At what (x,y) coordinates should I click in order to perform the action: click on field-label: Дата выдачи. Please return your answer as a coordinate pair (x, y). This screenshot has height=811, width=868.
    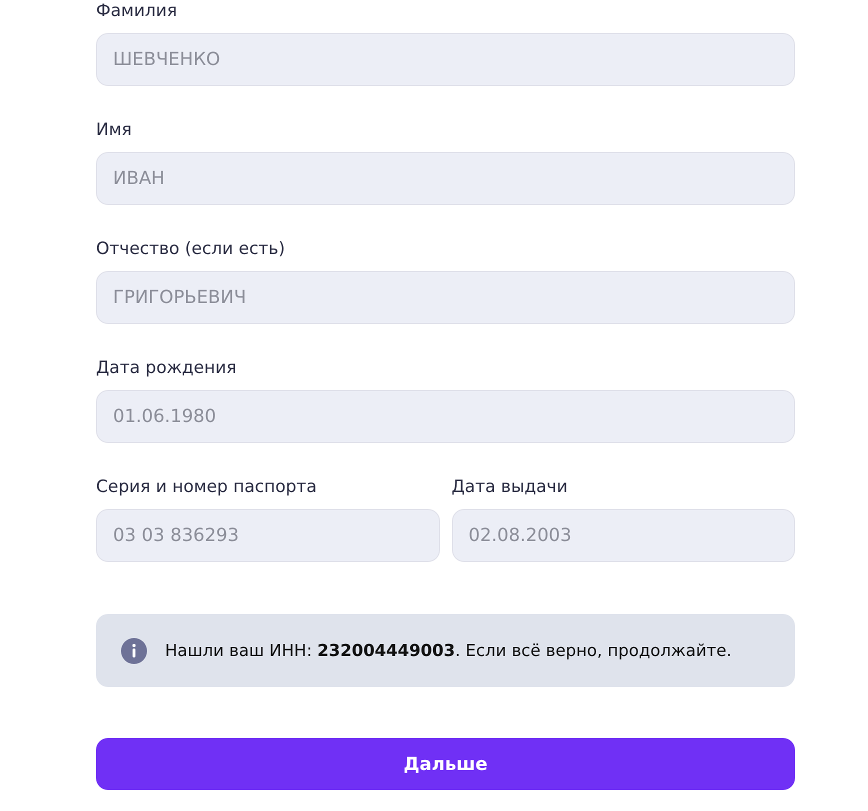
    Looking at the image, I should click on (510, 487).